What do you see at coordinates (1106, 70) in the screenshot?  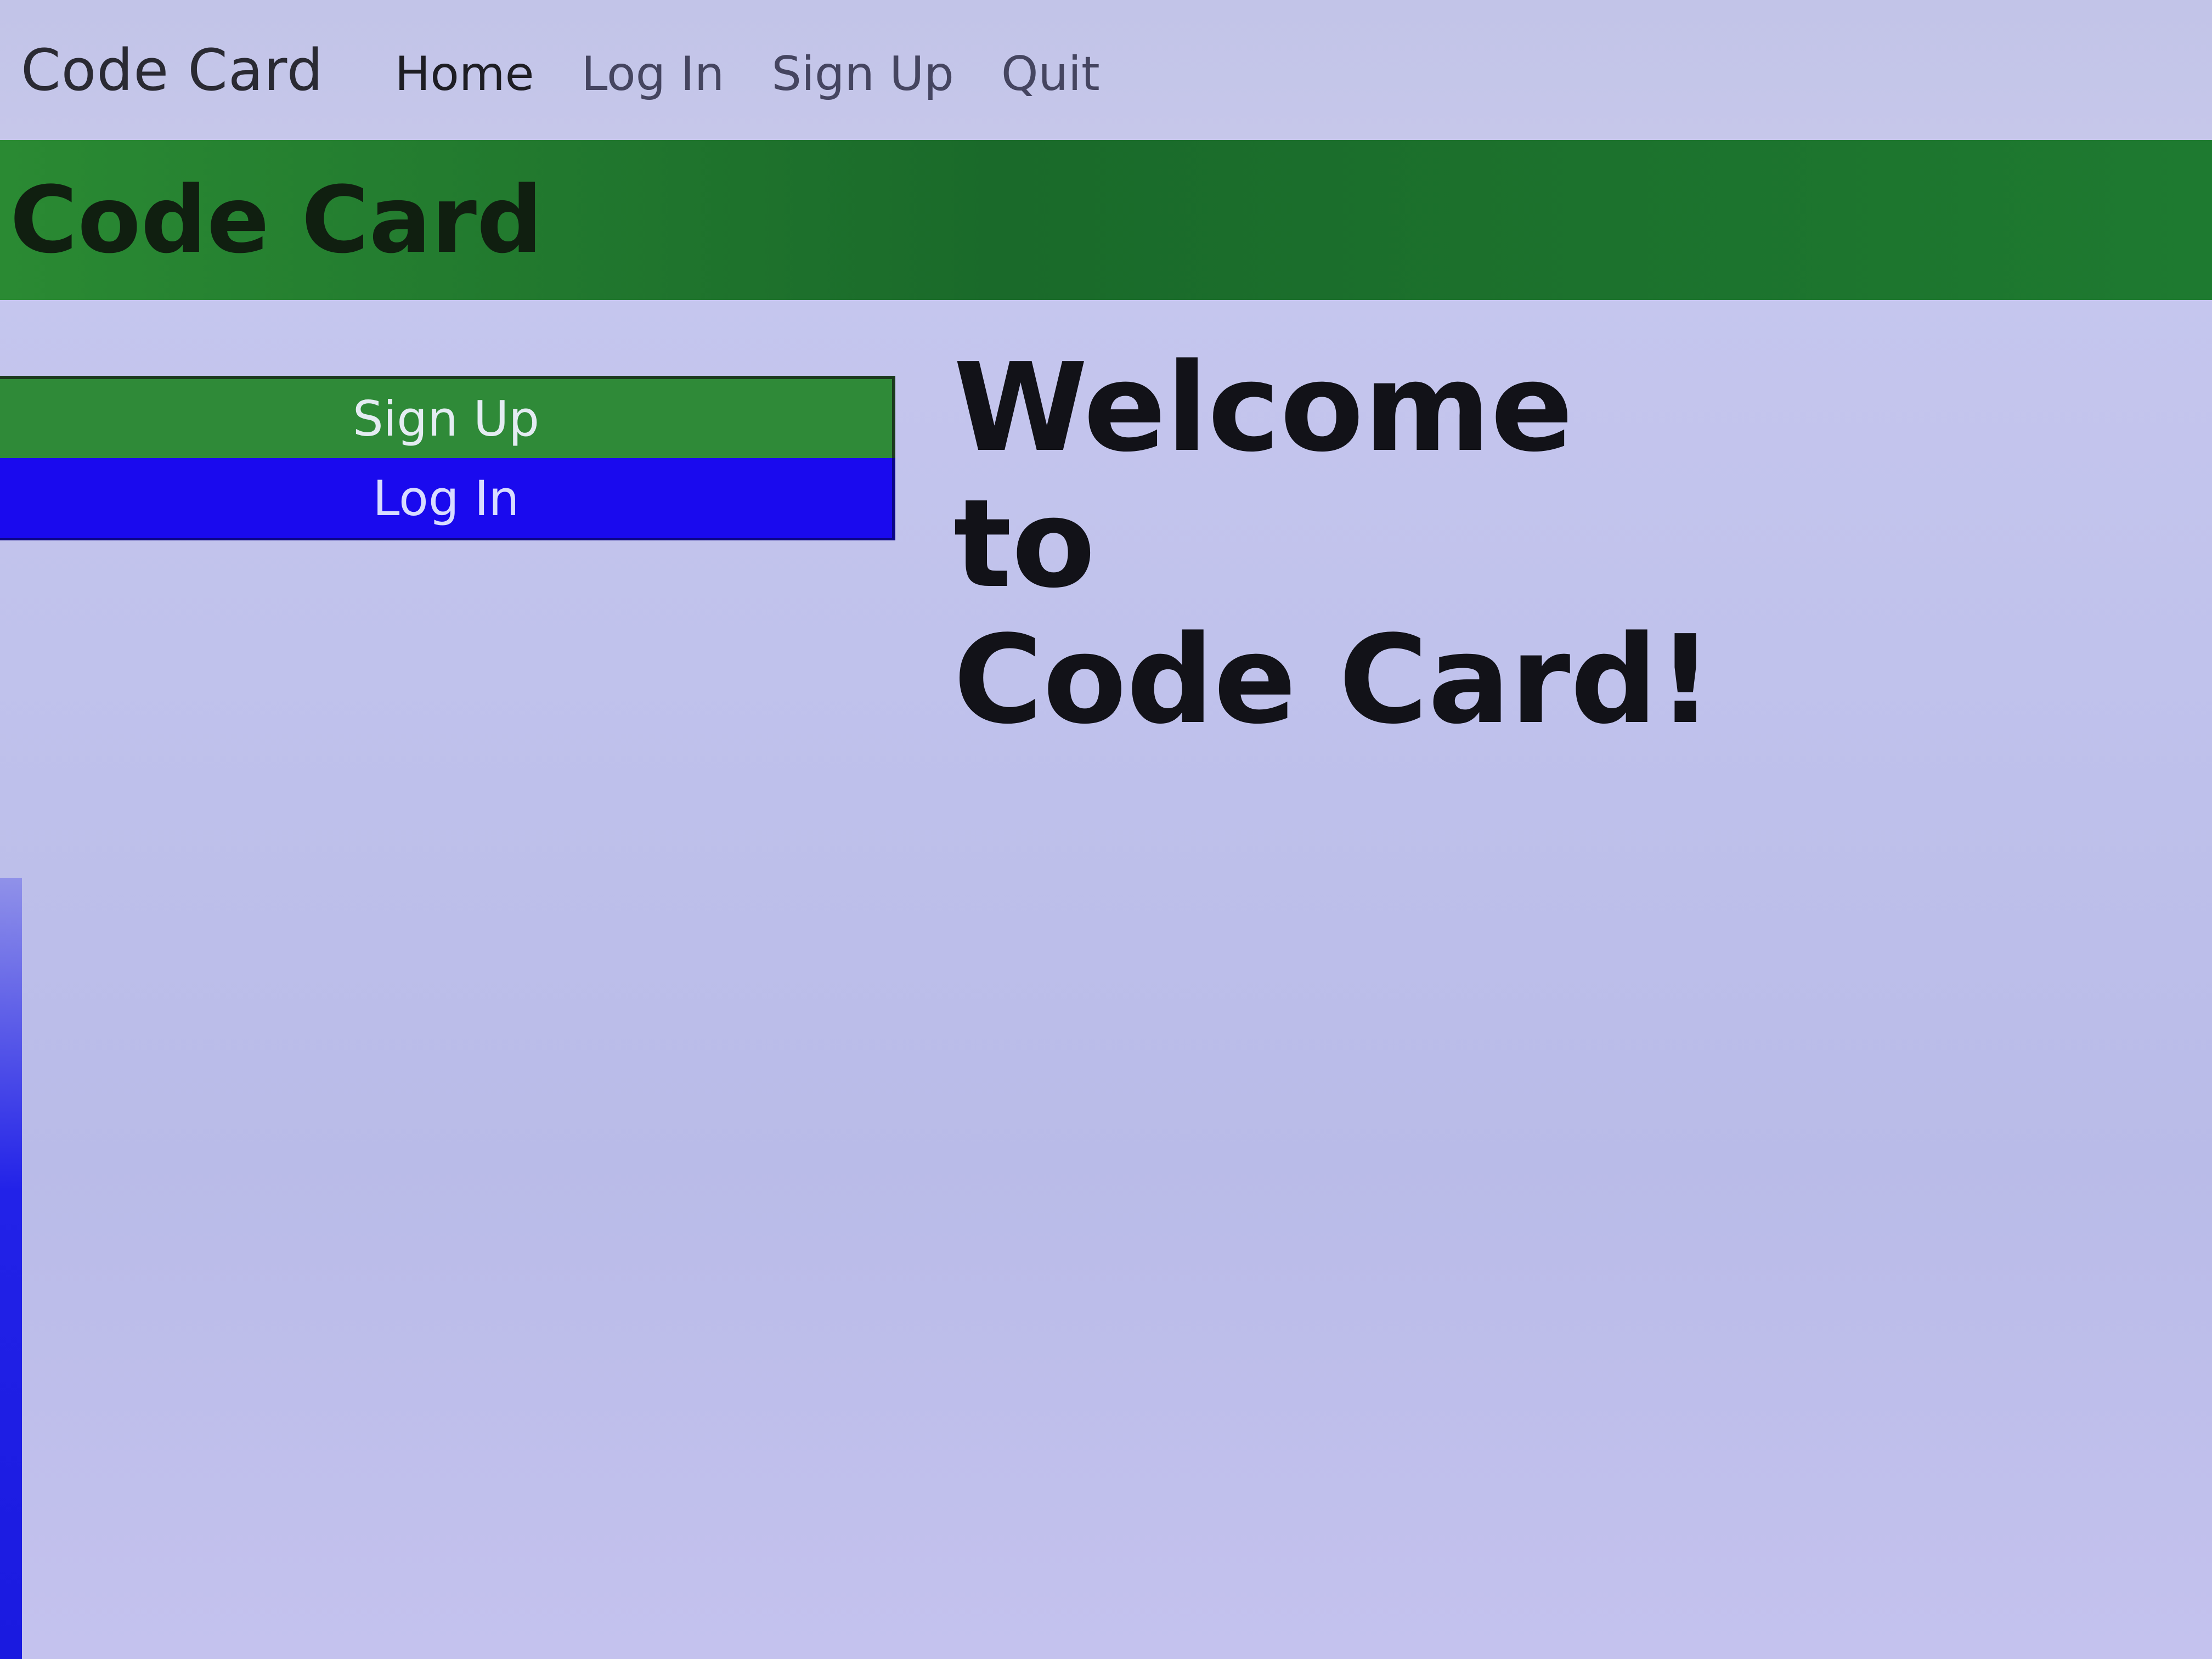 I see `top-navbar: Code Card Home Log In Sign Up Quit` at bounding box center [1106, 70].